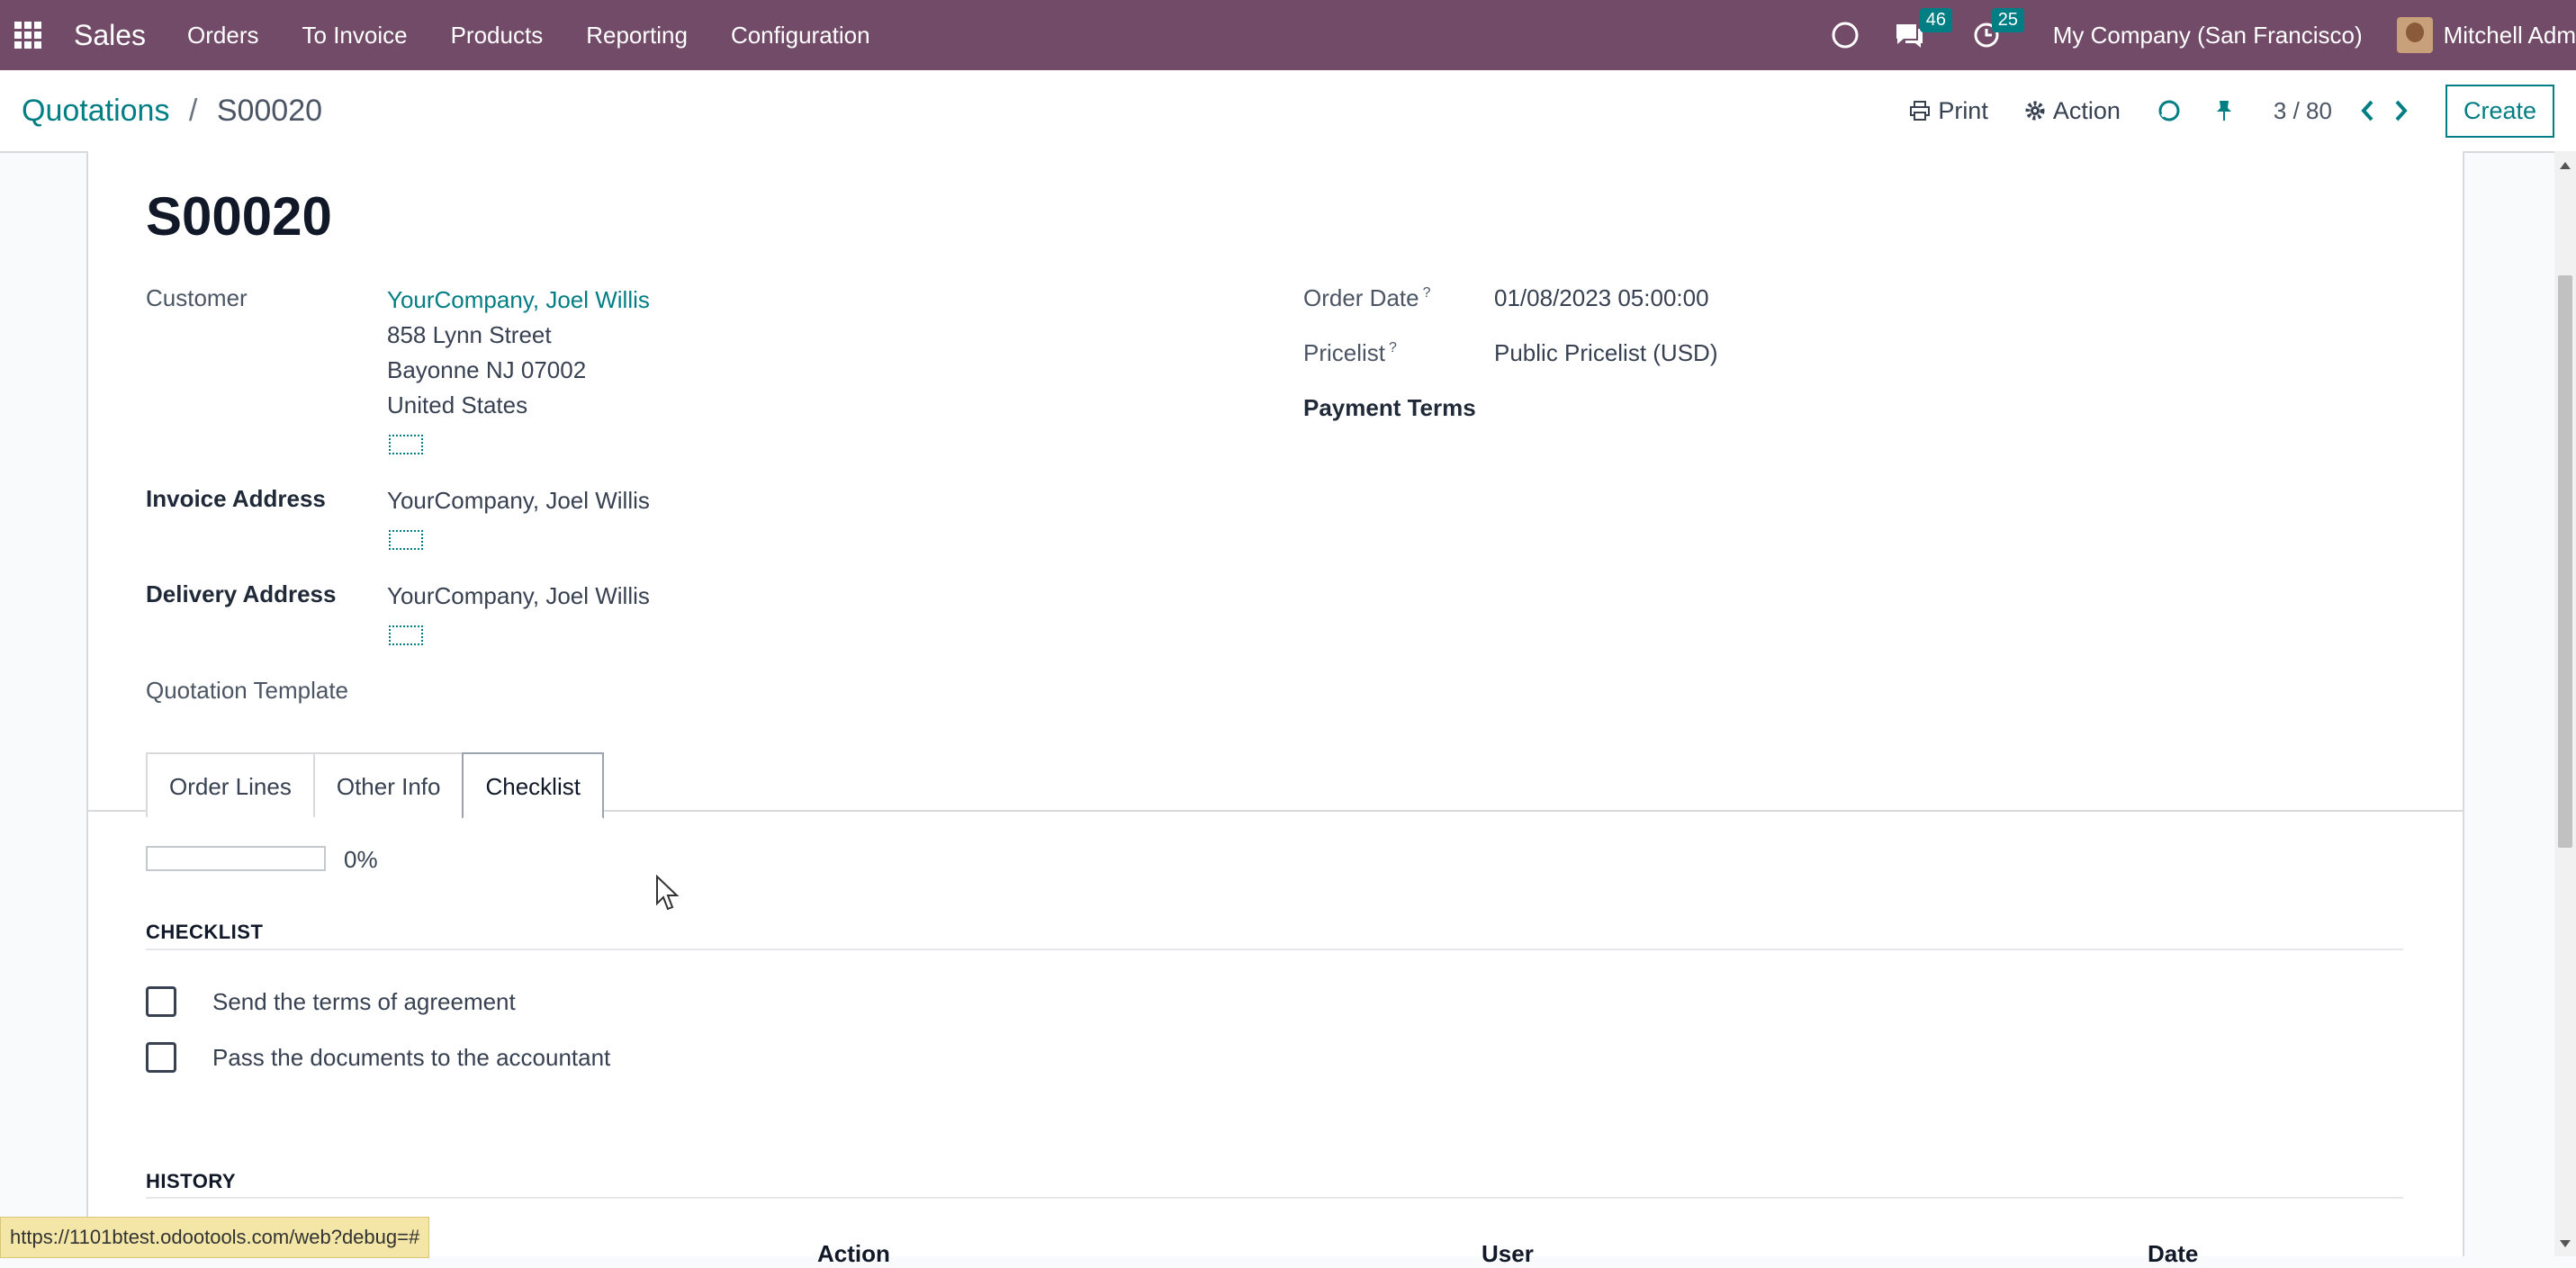 Image resolution: width=2576 pixels, height=1268 pixels. I want to click on checklist-progress-text: 0%, so click(361, 859).